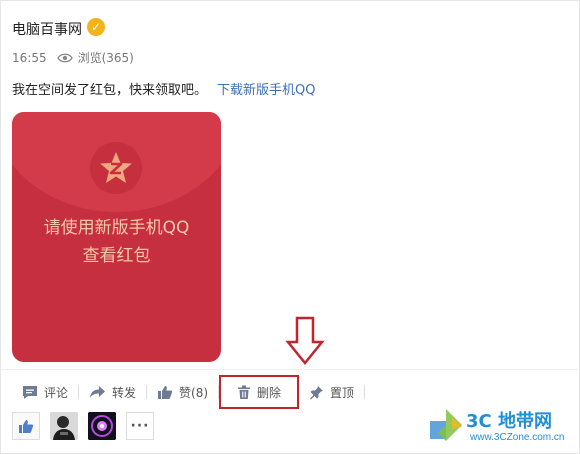  What do you see at coordinates (116, 168) in the screenshot?
I see `qzone-star-icon` at bounding box center [116, 168].